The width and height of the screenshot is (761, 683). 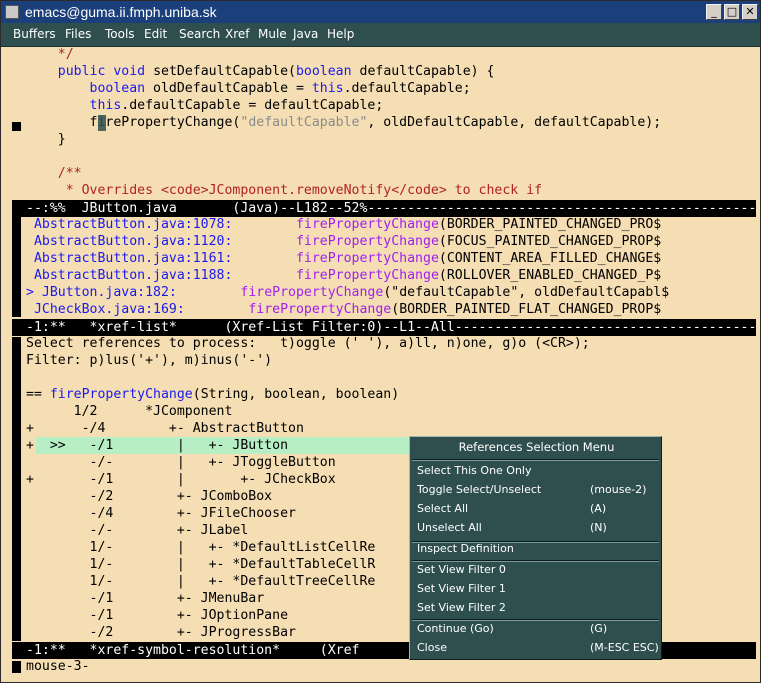 What do you see at coordinates (465, 549) in the screenshot?
I see `popup-item-inspect-definition: Inspect Definition` at bounding box center [465, 549].